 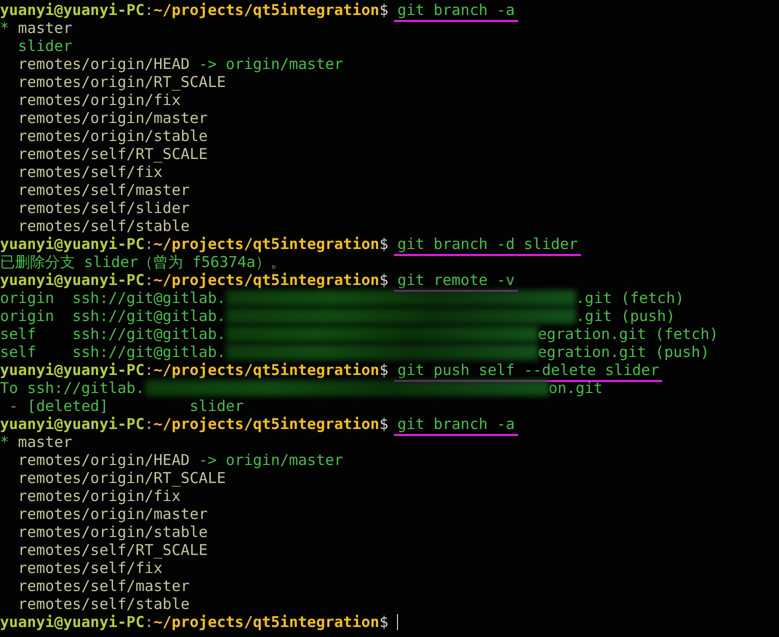 What do you see at coordinates (624, 352) in the screenshot?
I see `output-text: egration.git (push)` at bounding box center [624, 352].